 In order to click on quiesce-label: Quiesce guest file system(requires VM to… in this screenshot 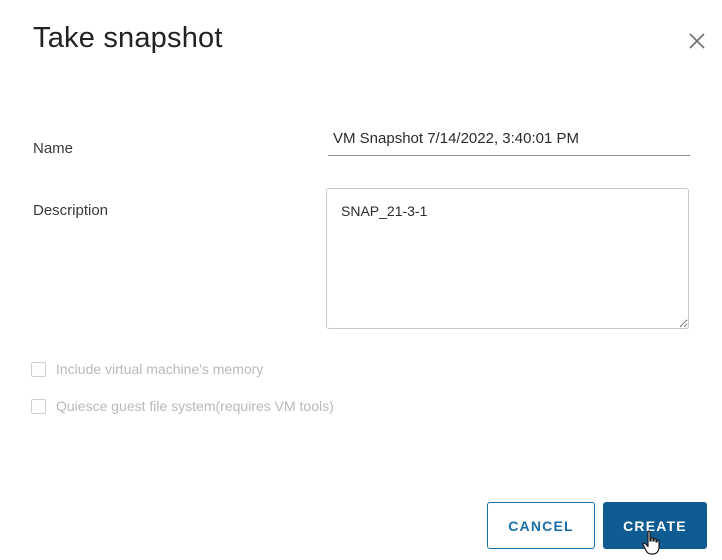, I will do `click(195, 406)`.